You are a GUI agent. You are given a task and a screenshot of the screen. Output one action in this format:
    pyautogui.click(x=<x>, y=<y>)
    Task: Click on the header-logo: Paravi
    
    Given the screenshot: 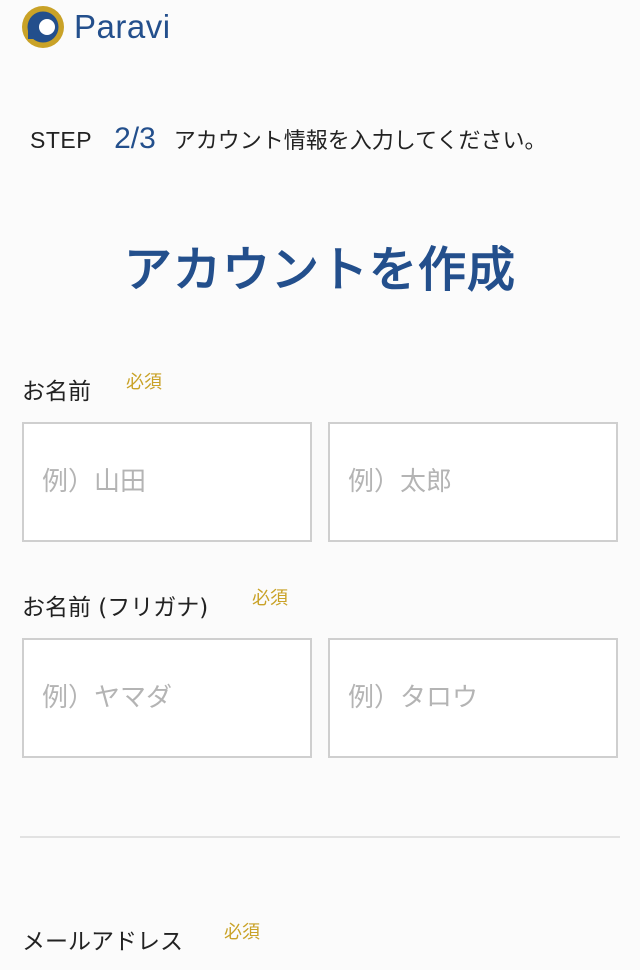 What is the action you would take?
    pyautogui.click(x=95, y=27)
    